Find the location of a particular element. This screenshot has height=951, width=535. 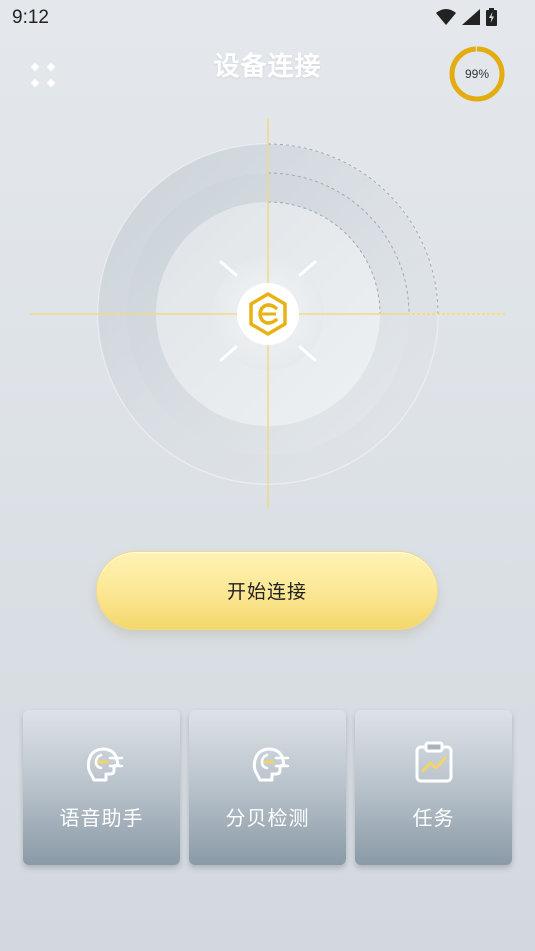

tile-voice-assistant-label: 语音助手 is located at coordinates (101, 818).